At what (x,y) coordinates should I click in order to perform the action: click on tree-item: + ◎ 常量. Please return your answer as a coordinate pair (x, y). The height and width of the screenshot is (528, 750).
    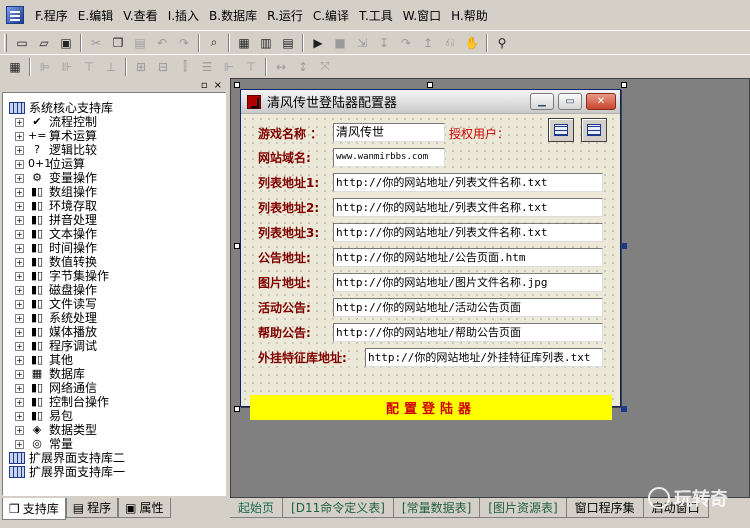
    Looking at the image, I should click on (114, 444).